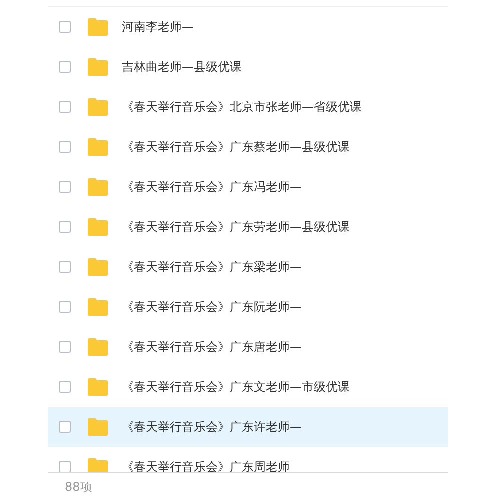 The height and width of the screenshot is (497, 497). What do you see at coordinates (212, 347) in the screenshot?
I see `file-name: 《春天举行音乐会》广东唐老师—` at bounding box center [212, 347].